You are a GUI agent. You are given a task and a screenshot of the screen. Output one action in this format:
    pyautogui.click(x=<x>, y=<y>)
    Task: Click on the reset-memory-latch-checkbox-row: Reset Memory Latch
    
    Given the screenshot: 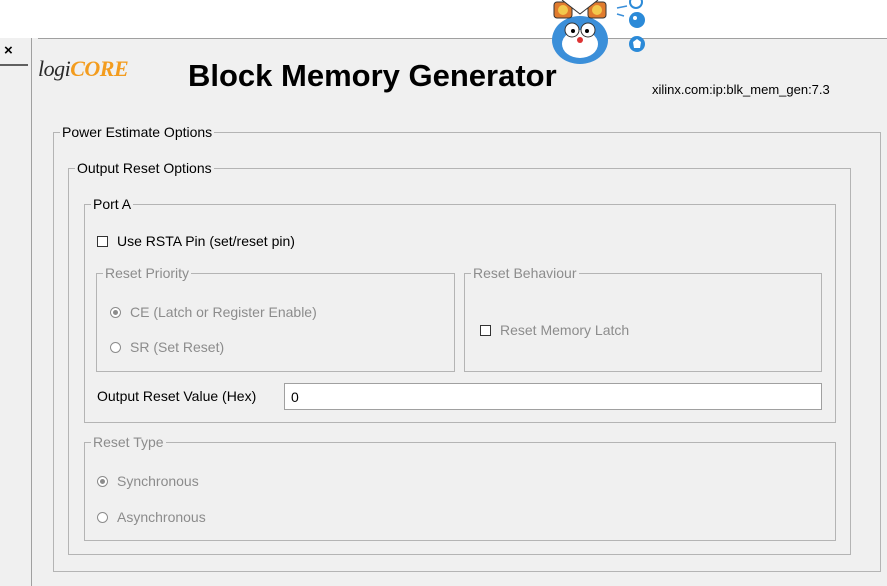 What is the action you would take?
    pyautogui.click(x=554, y=330)
    